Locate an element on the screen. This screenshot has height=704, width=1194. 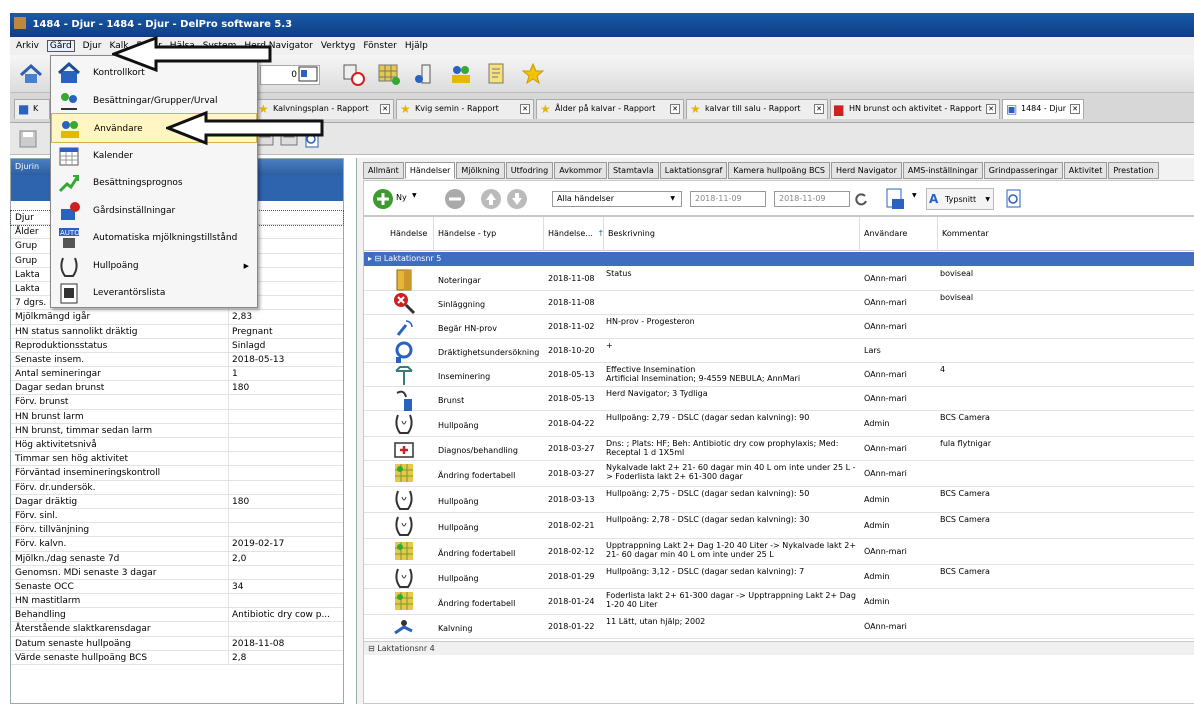
info-row: Förväntad insemineringskontroll is located at coordinates (177, 473).